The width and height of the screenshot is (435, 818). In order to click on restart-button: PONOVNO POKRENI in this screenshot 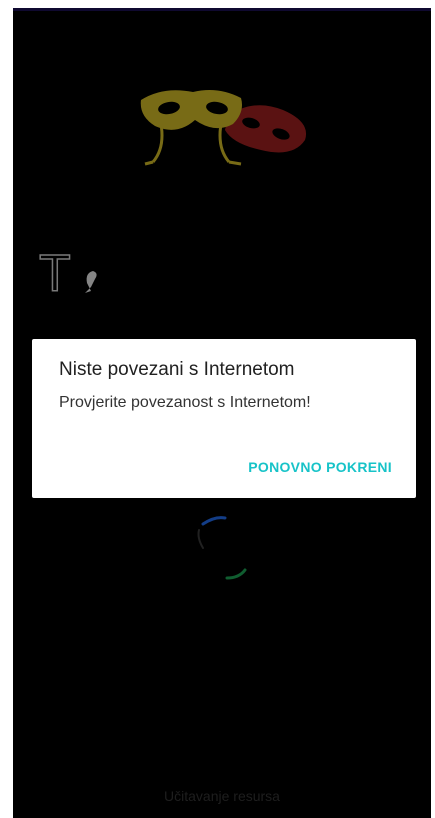, I will do `click(320, 467)`.